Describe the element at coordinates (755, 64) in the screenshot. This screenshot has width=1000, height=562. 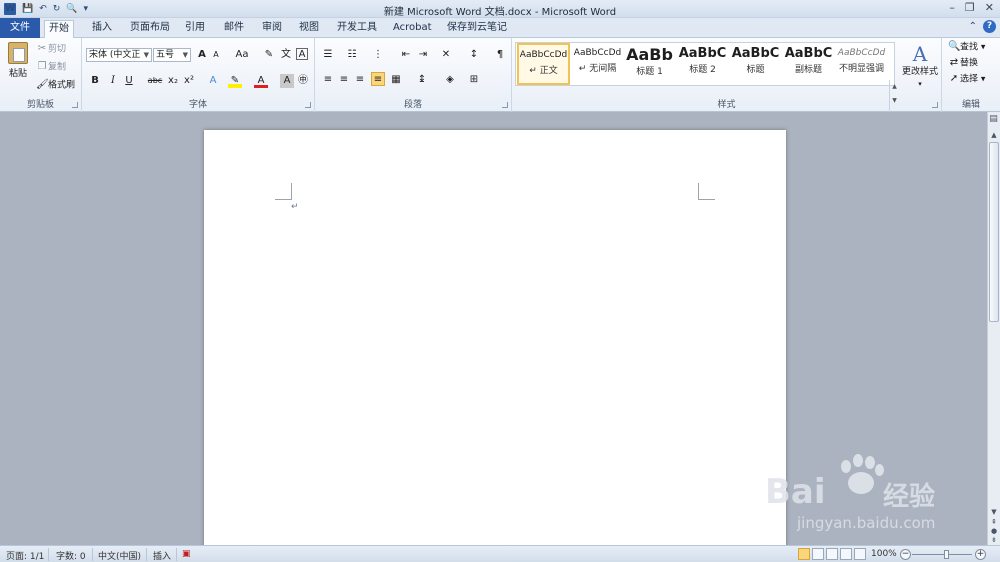
I see `style-title: AaBbC 标题` at that location.